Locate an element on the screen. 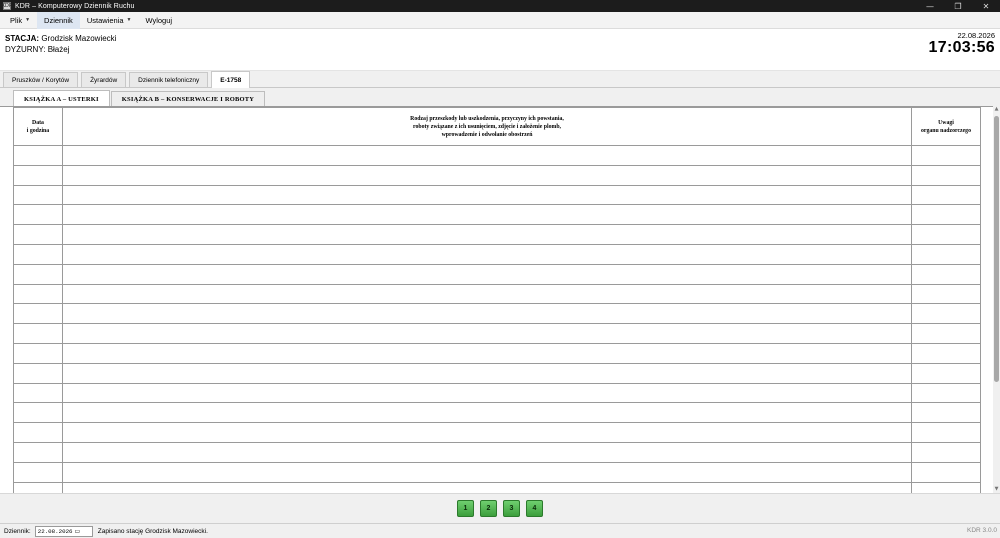 The width and height of the screenshot is (1000, 538). tab-pruszkow-korytow: Pruszków / Korytów is located at coordinates (41, 79).